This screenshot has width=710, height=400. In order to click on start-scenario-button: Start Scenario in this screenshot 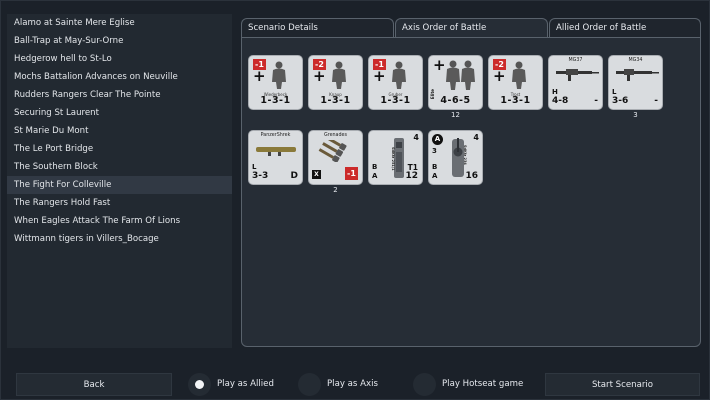, I will do `click(622, 384)`.